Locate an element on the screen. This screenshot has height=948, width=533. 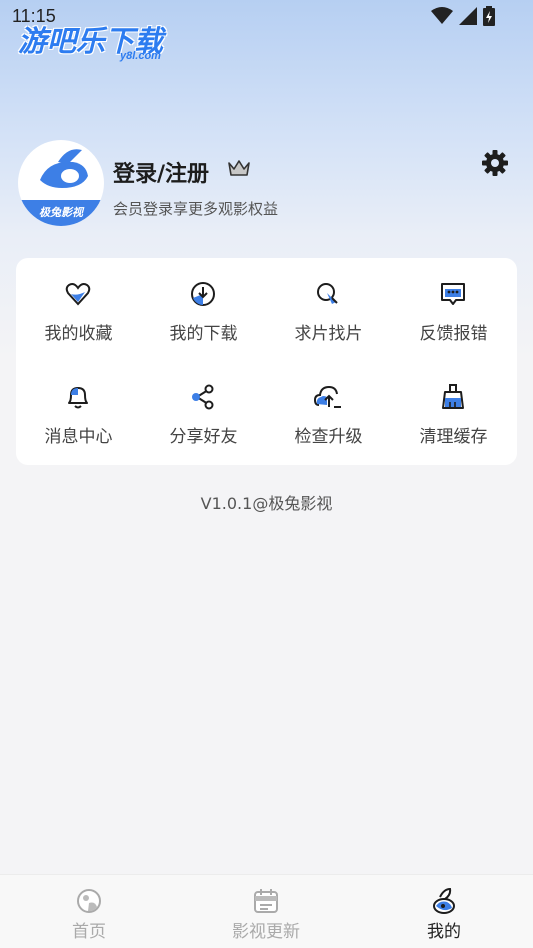
bottom-nav: 首页 影视更新 我的 is located at coordinates (266, 911).